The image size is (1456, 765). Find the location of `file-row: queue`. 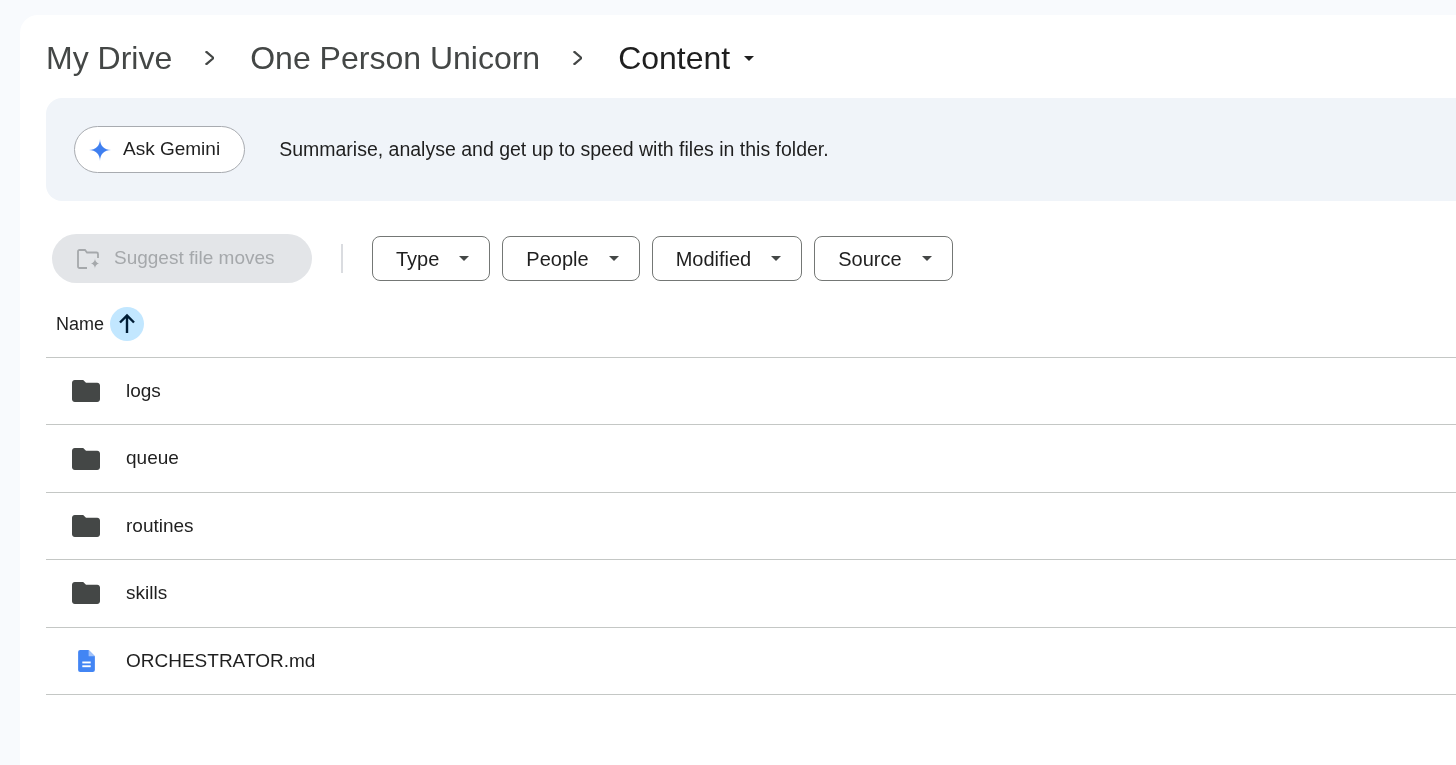

file-row: queue is located at coordinates (751, 459).